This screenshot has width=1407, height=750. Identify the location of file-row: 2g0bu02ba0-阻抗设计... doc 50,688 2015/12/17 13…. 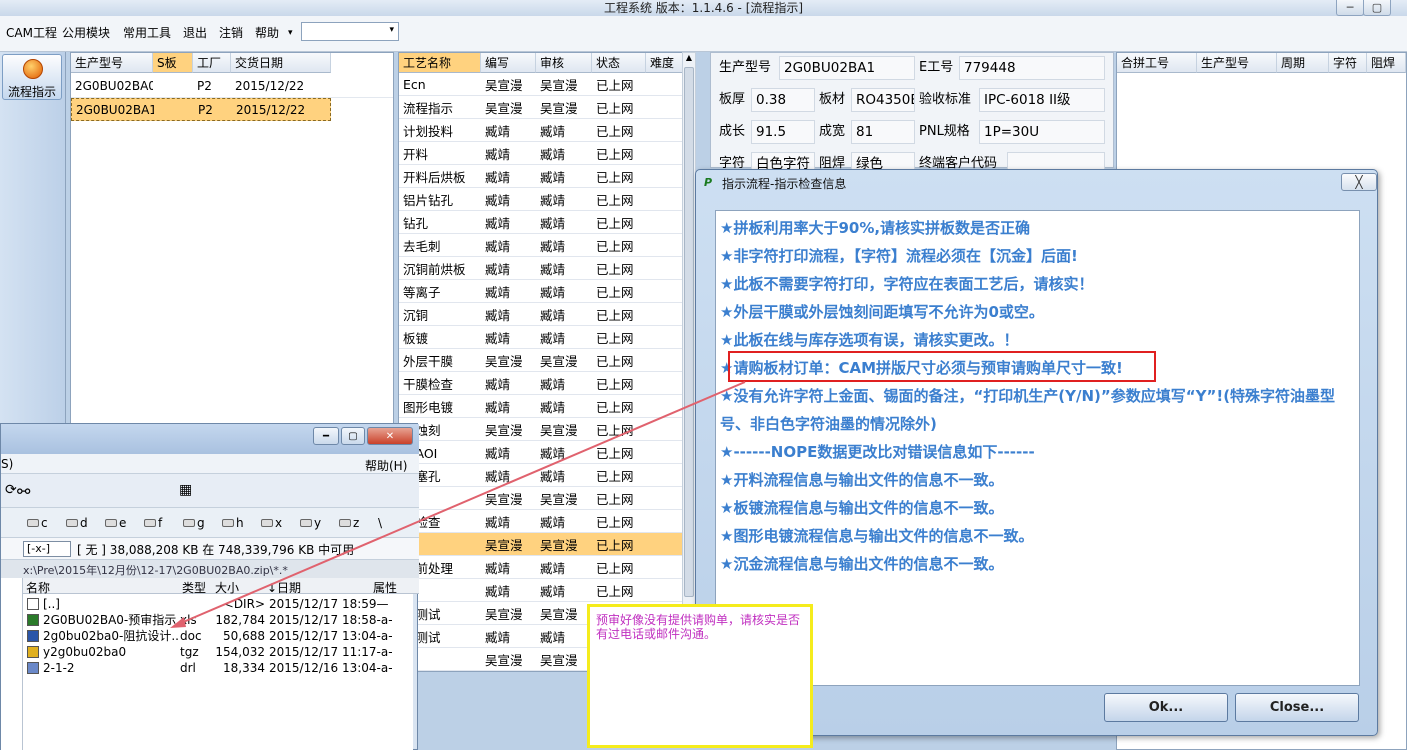
(218, 636).